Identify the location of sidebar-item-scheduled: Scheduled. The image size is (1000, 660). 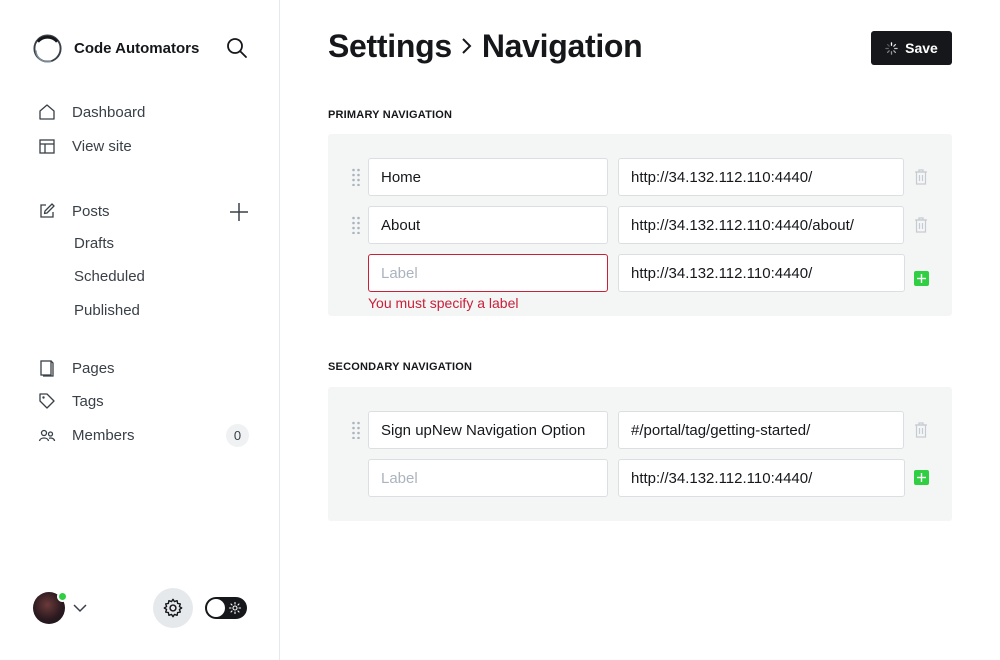
(109, 279).